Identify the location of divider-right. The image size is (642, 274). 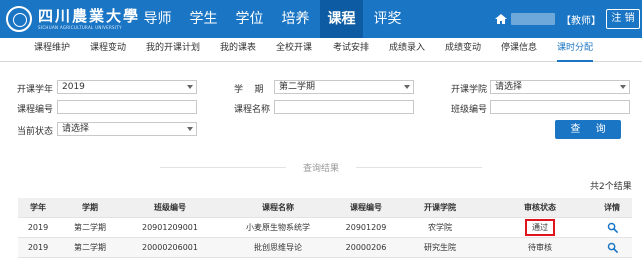
(419, 167).